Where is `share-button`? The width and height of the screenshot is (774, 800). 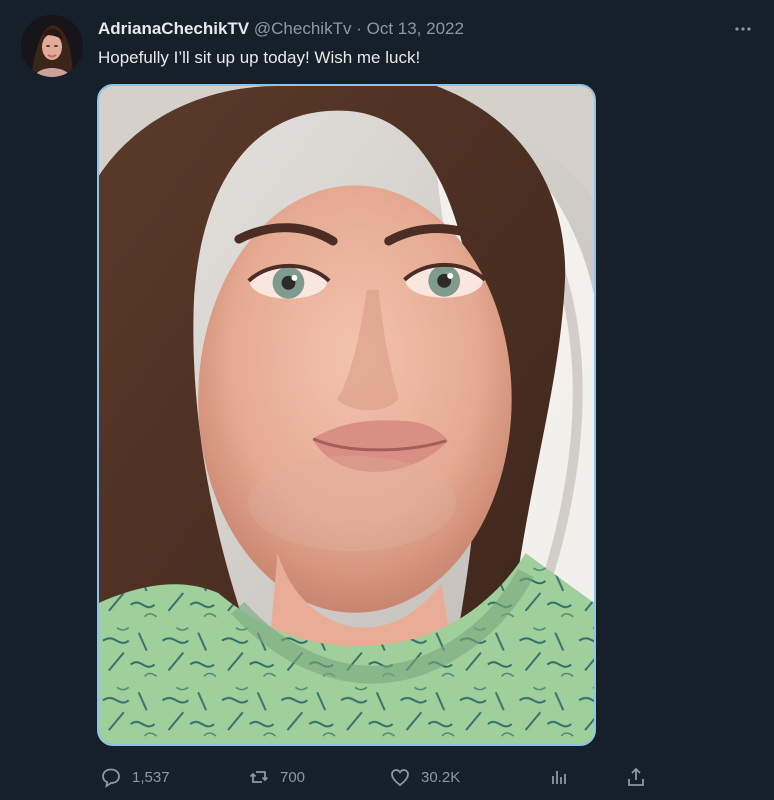
share-button is located at coordinates (636, 777).